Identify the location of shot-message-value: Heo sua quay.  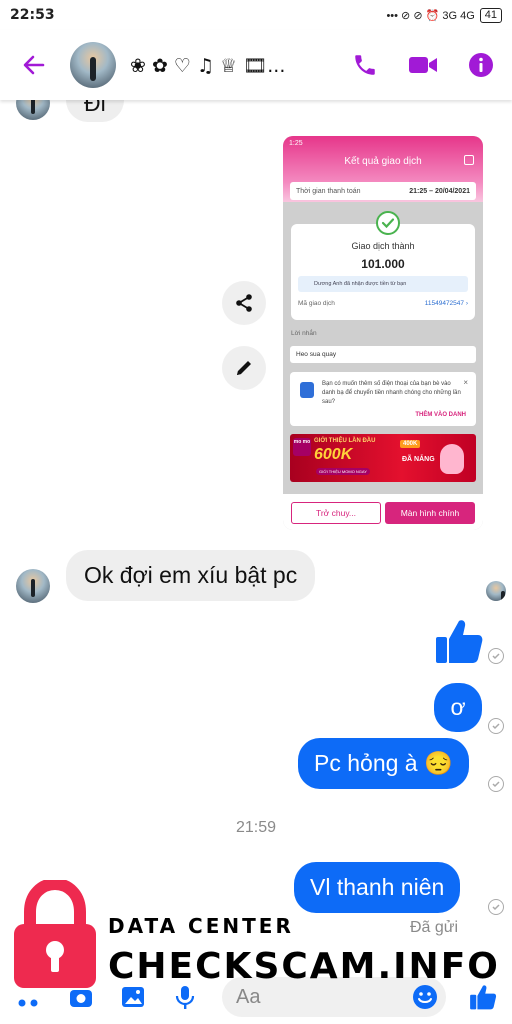
(383, 354).